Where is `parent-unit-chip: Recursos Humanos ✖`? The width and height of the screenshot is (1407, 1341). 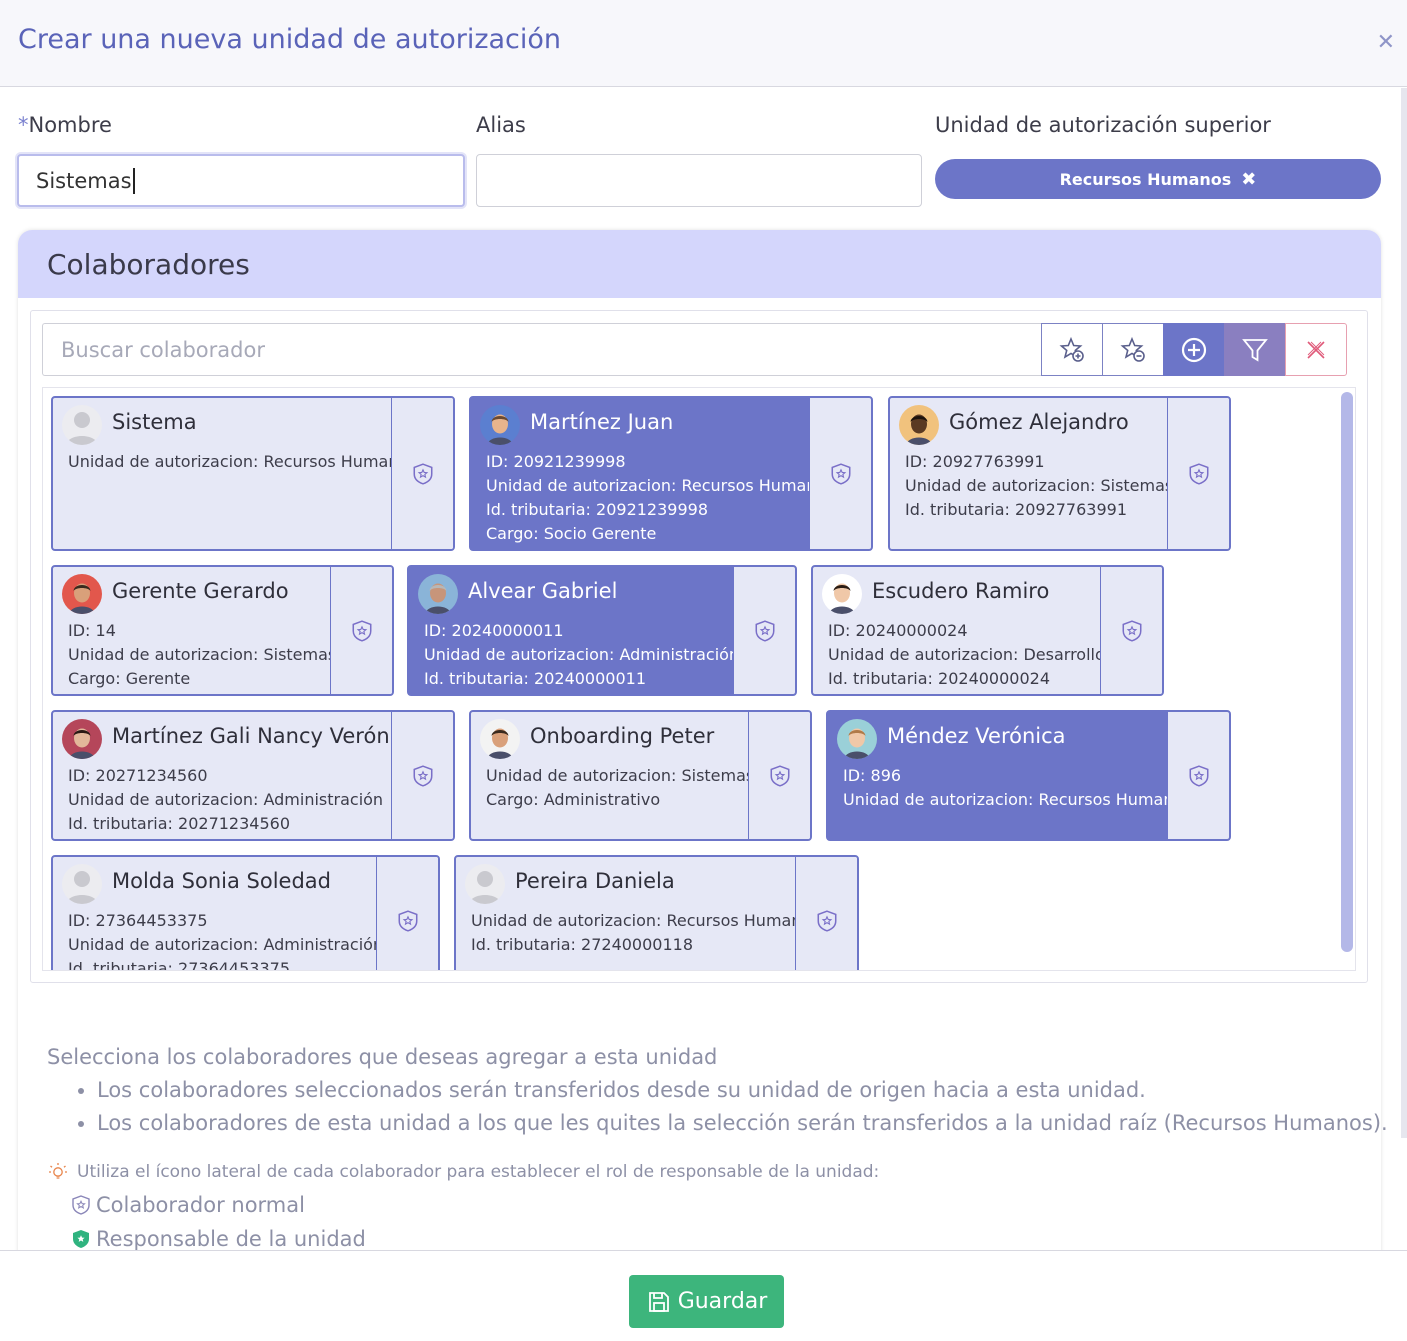 parent-unit-chip: Recursos Humanos ✖ is located at coordinates (1158, 179).